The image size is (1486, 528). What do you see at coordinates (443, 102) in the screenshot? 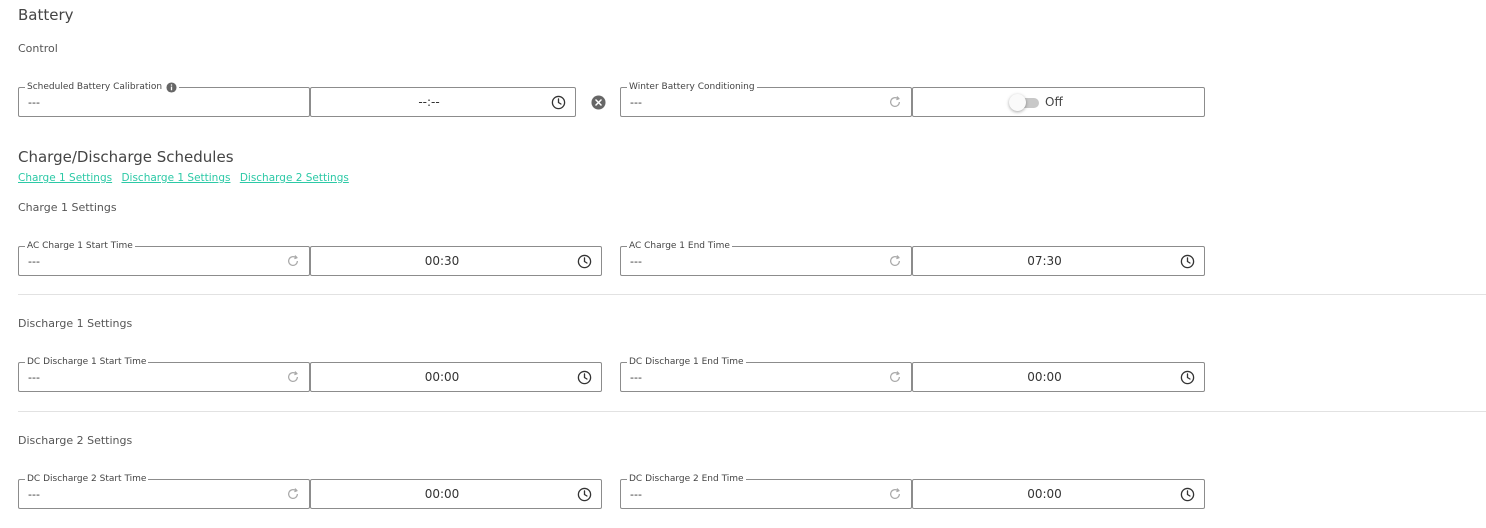
I see `calibration-time-input: --:--` at bounding box center [443, 102].